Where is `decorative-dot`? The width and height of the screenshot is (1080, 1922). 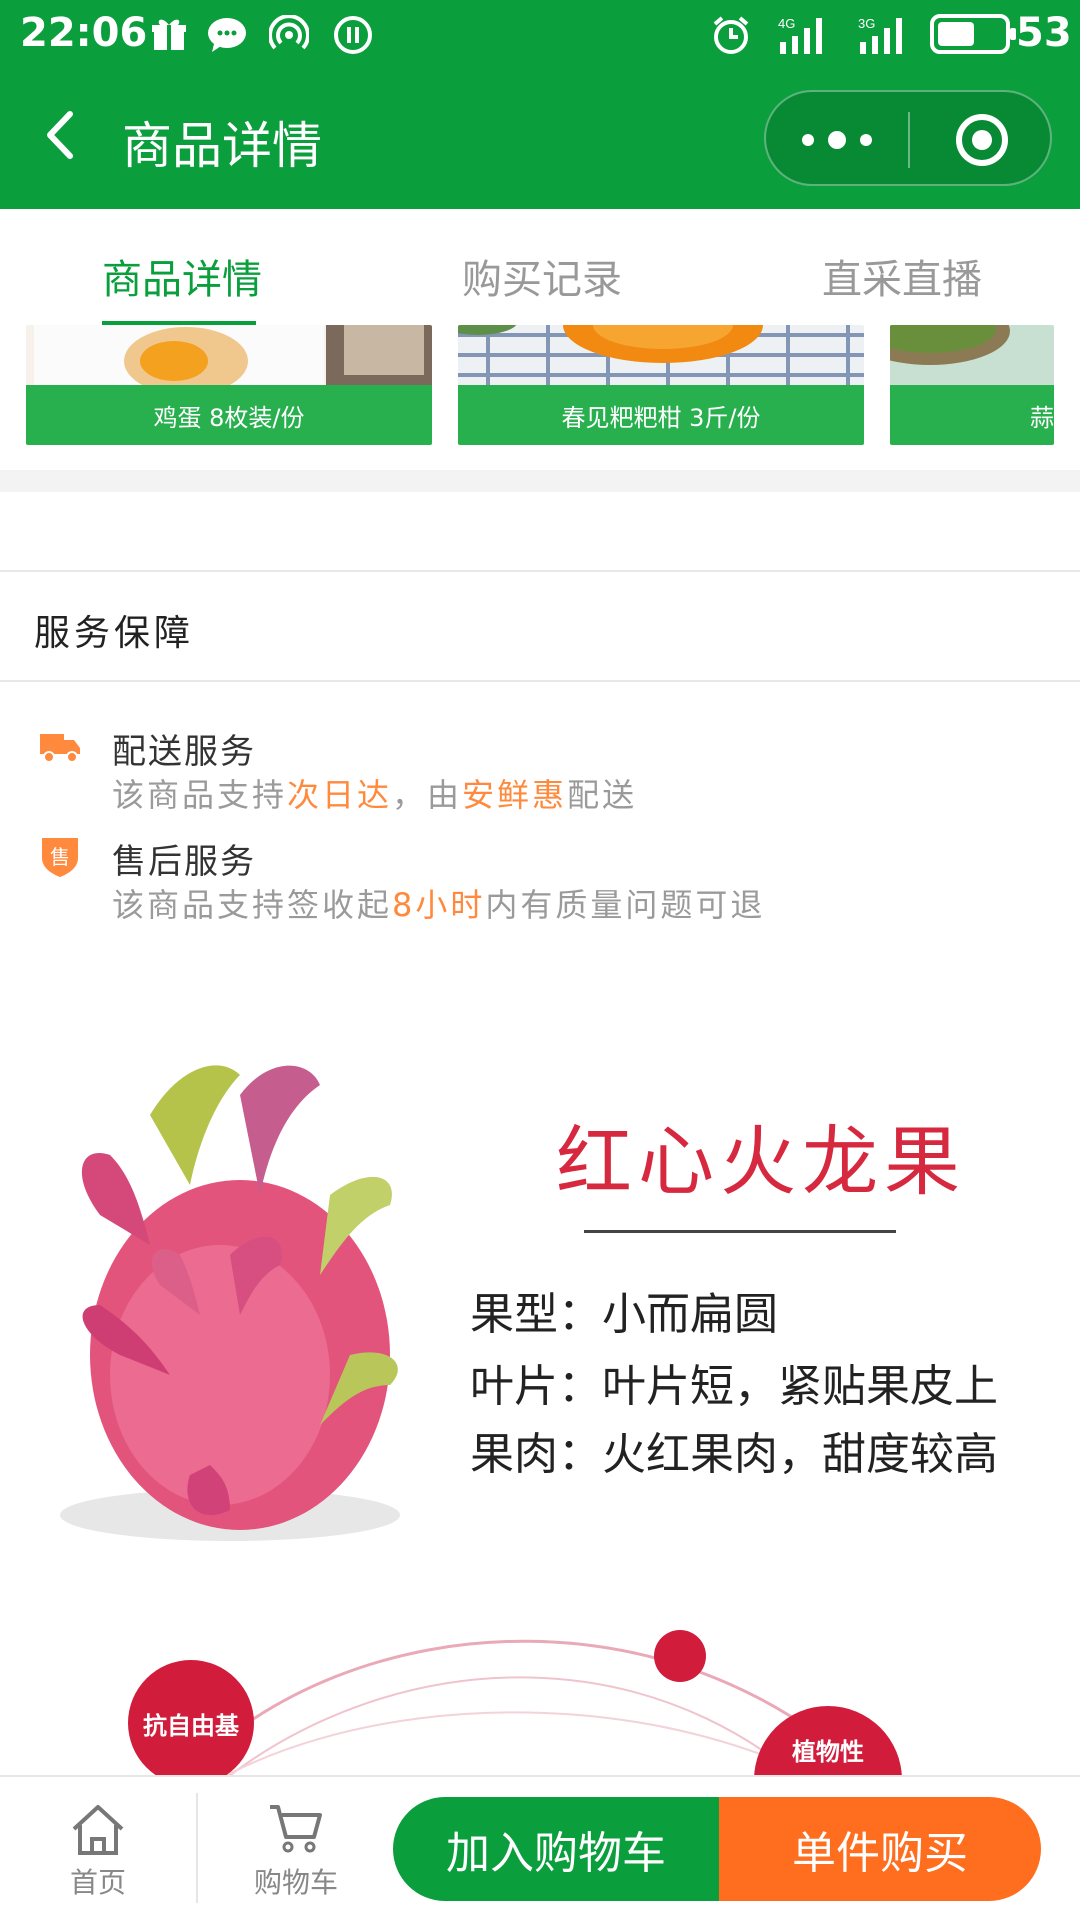
decorative-dot is located at coordinates (680, 1656).